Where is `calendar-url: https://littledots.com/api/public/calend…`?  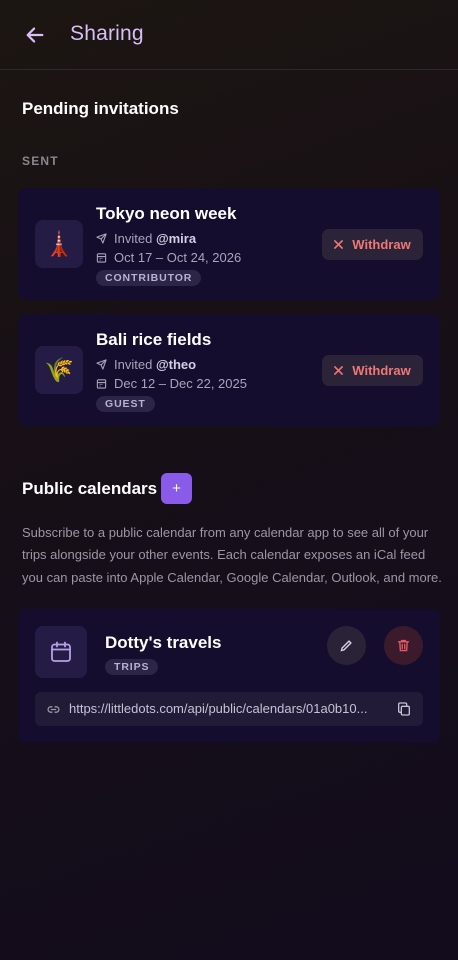 calendar-url: https://littledots.com/api/public/calend… is located at coordinates (218, 708).